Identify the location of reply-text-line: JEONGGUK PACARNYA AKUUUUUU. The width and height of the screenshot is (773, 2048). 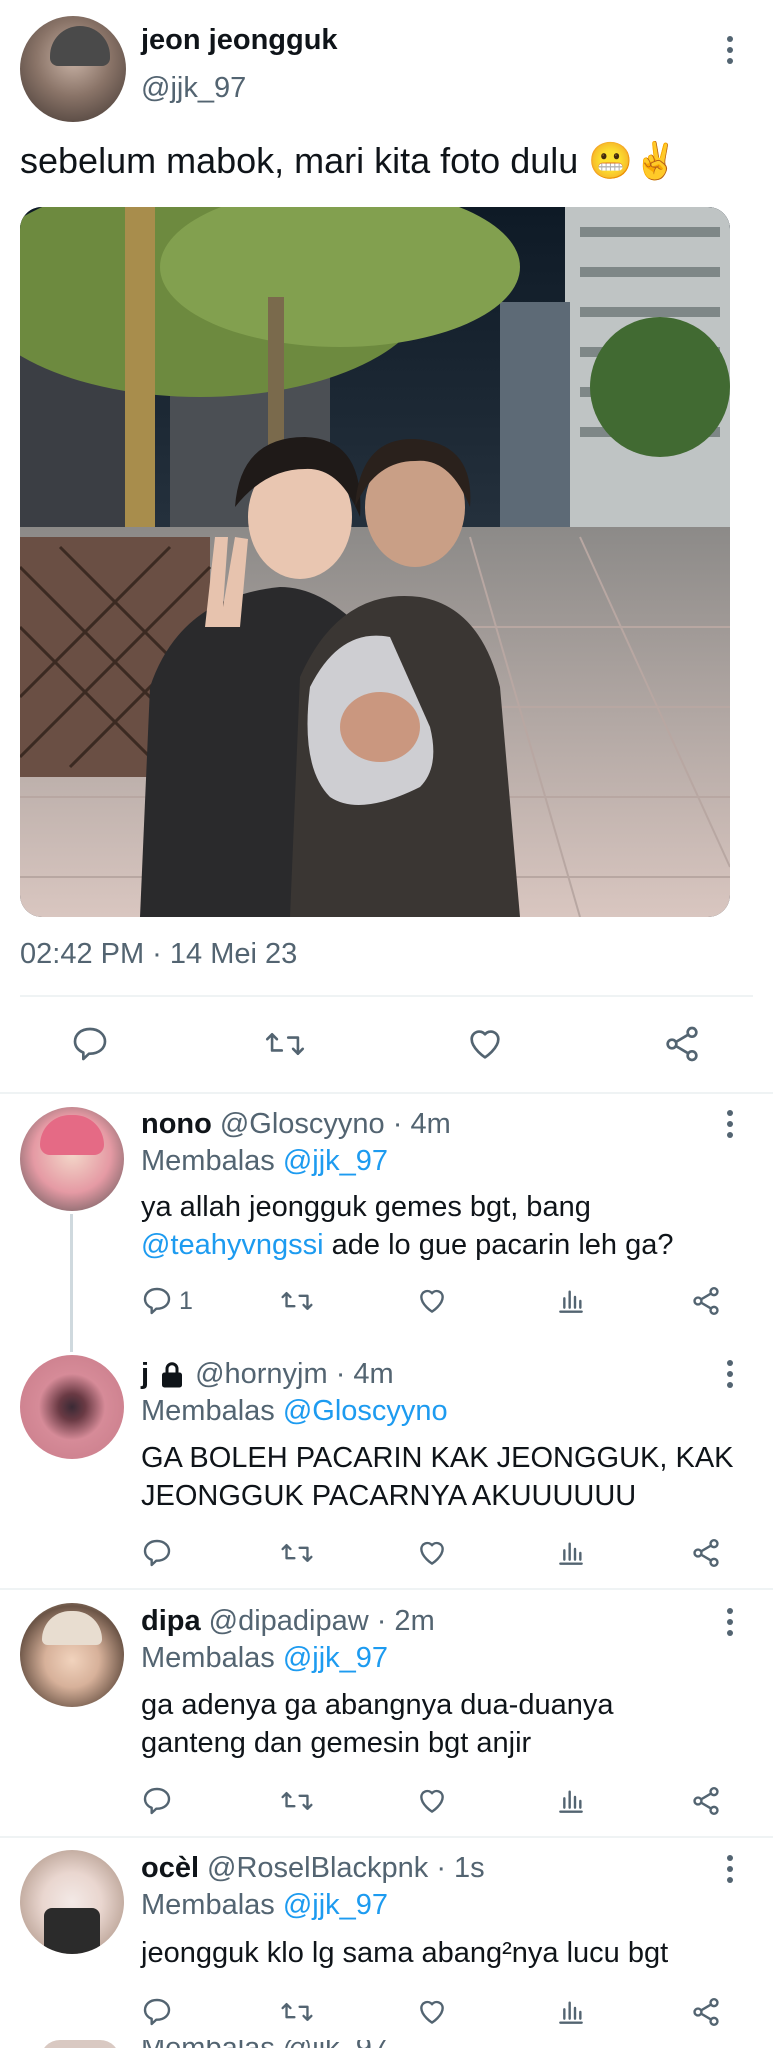
(389, 1496).